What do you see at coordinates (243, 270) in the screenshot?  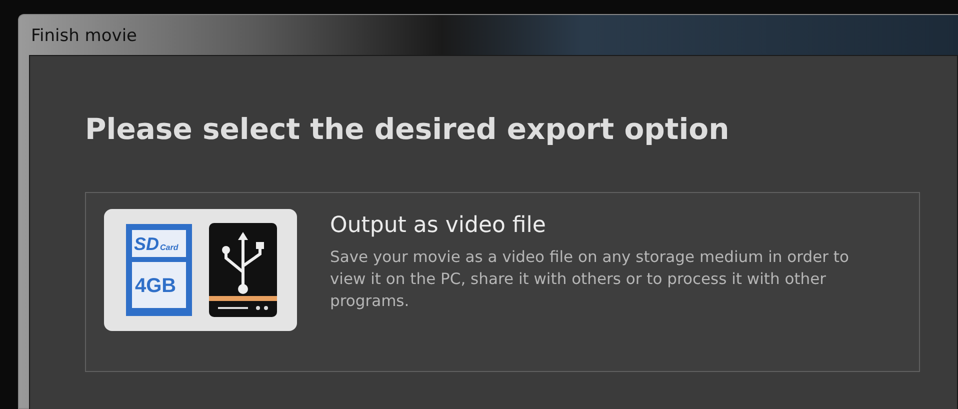 I see `usb-drive-icon` at bounding box center [243, 270].